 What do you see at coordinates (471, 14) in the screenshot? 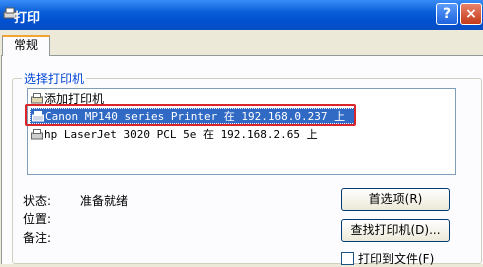
I see `close-button: ×` at bounding box center [471, 14].